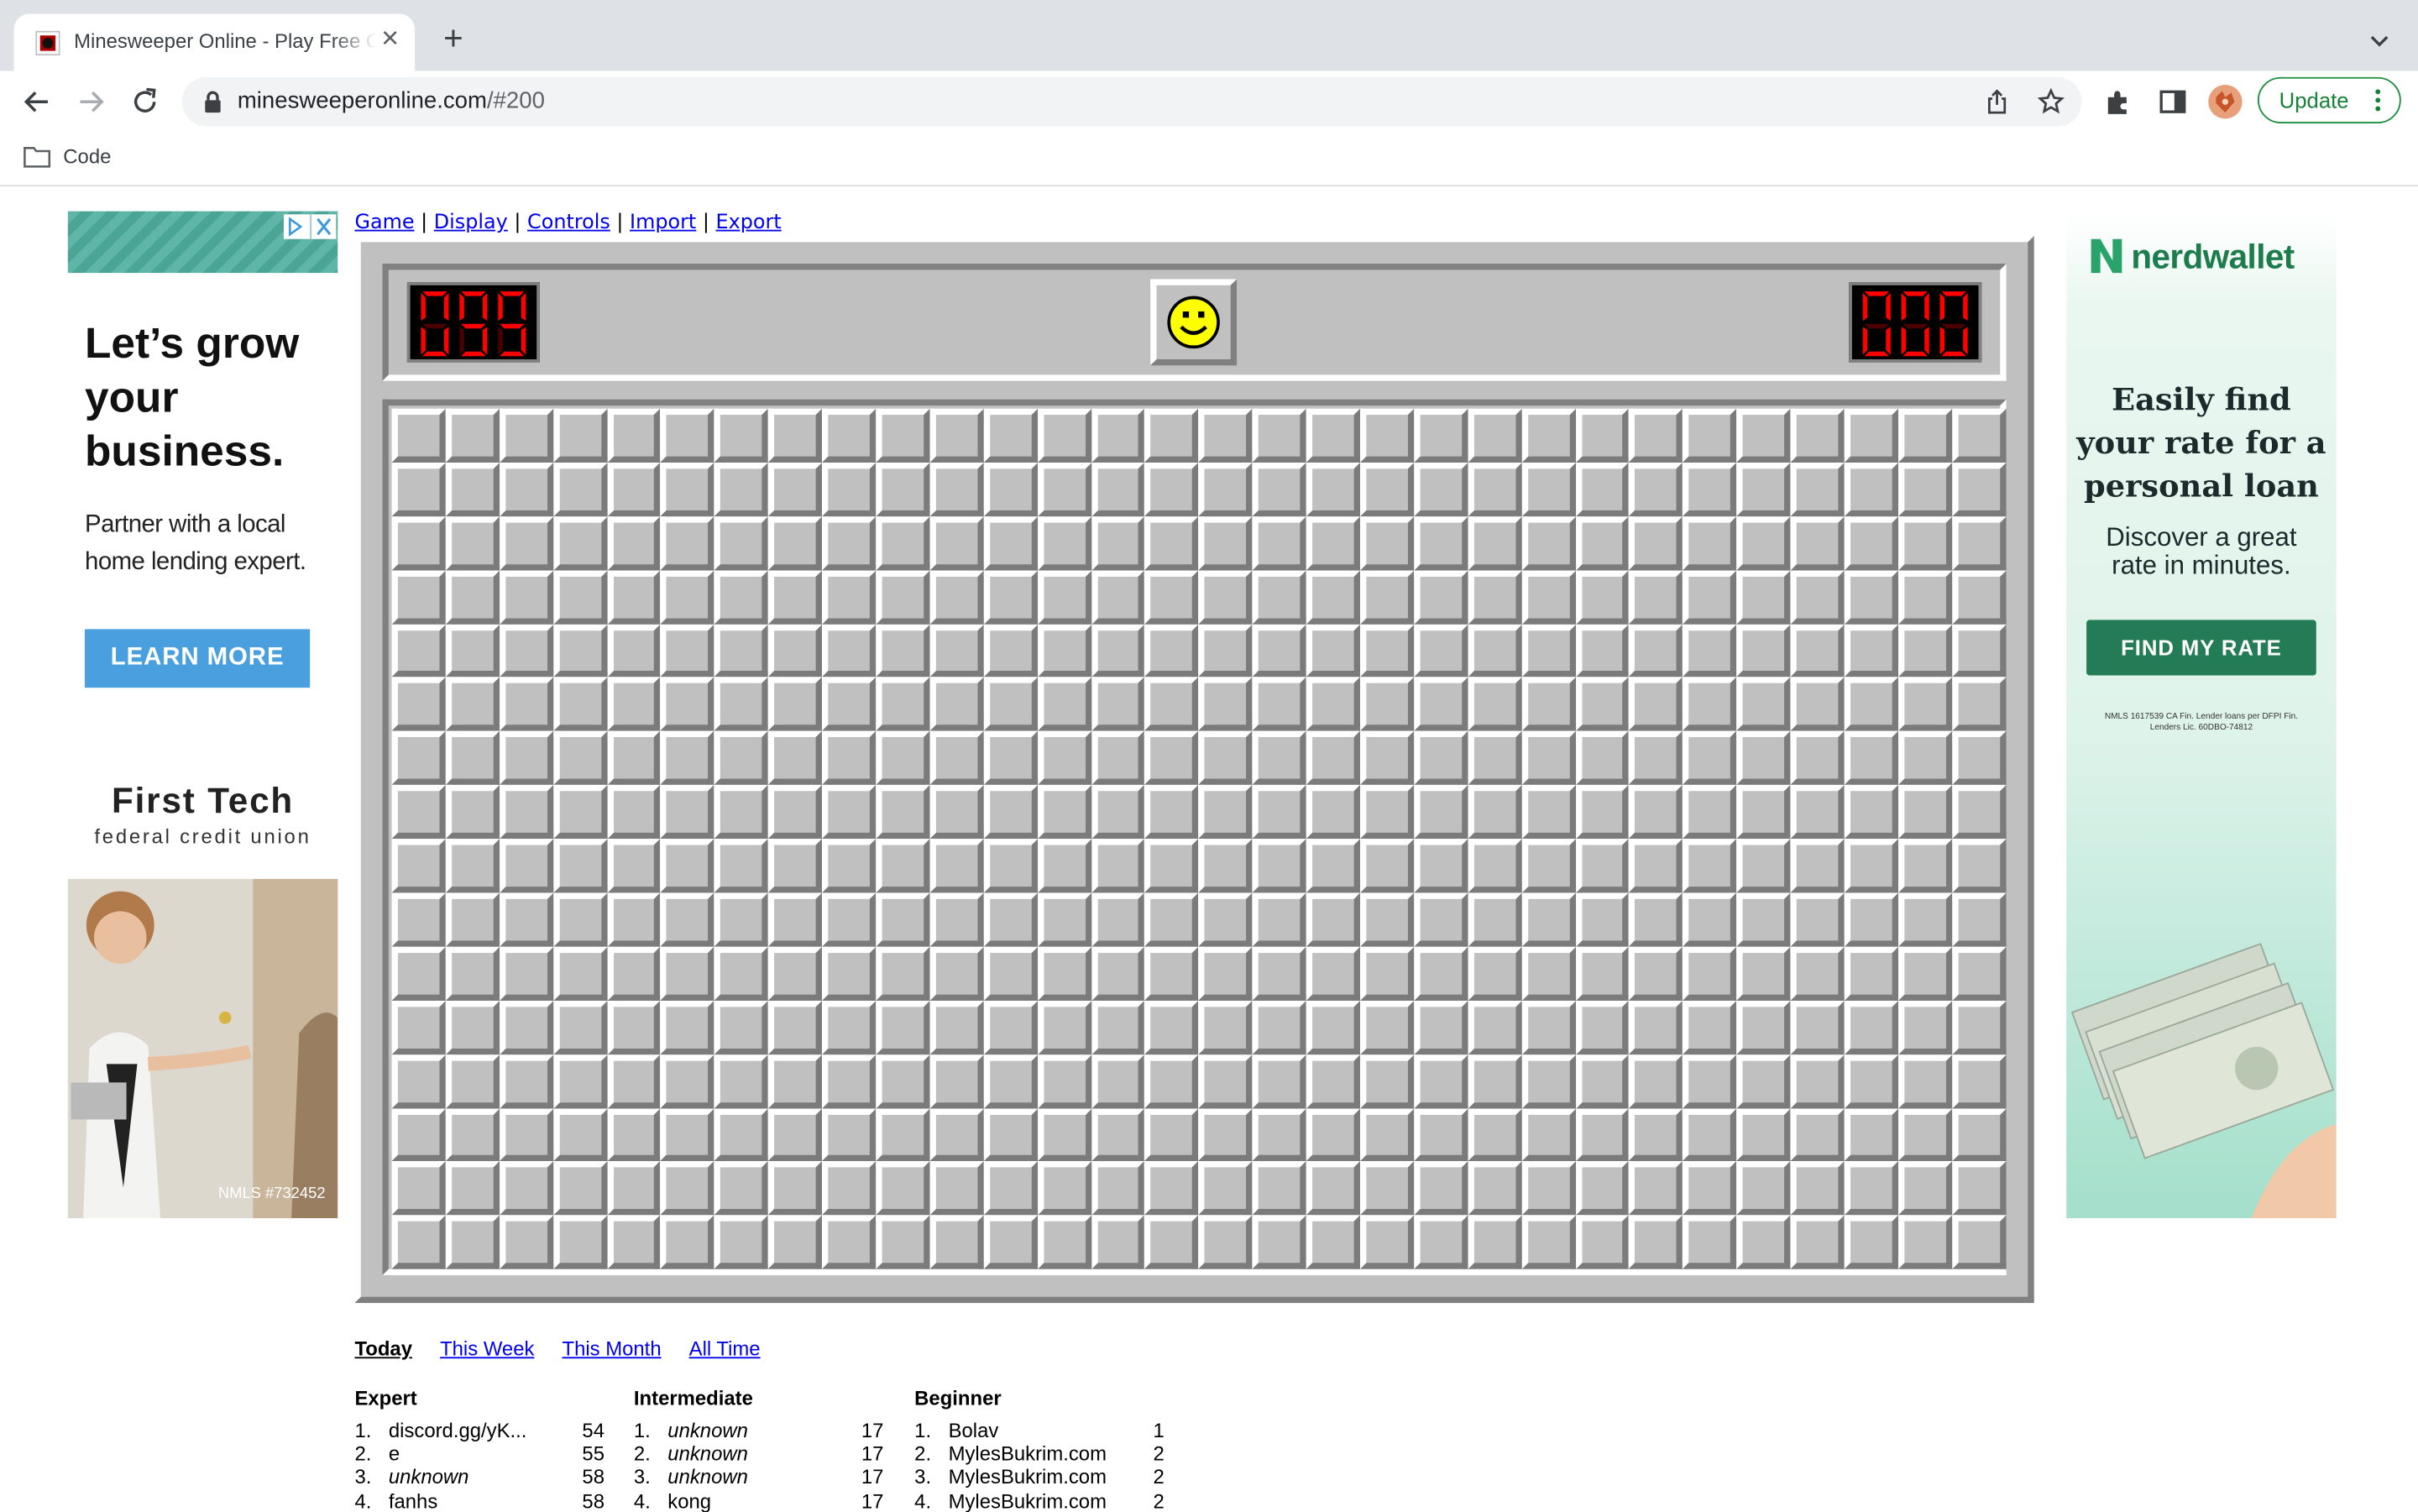  What do you see at coordinates (390, 39) in the screenshot?
I see `tab-close-icon: ✕` at bounding box center [390, 39].